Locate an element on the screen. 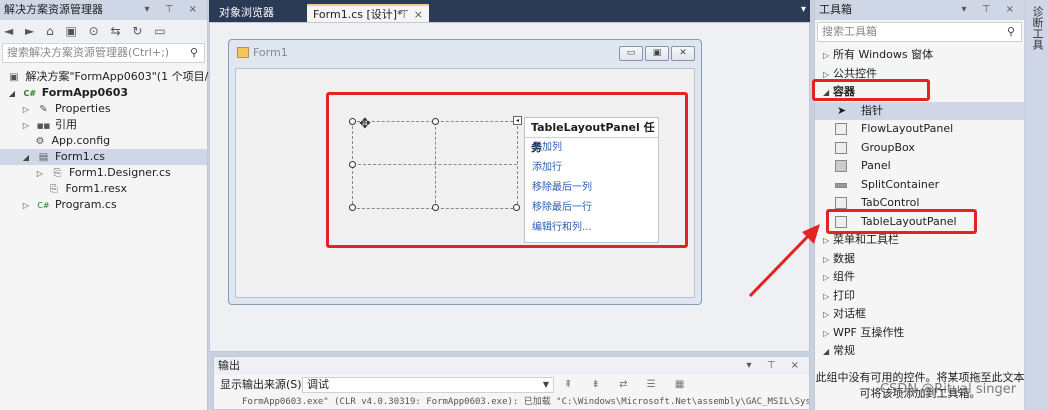 This screenshot has height=410, width=1048. tree-item-label: 引用 is located at coordinates (66, 124).